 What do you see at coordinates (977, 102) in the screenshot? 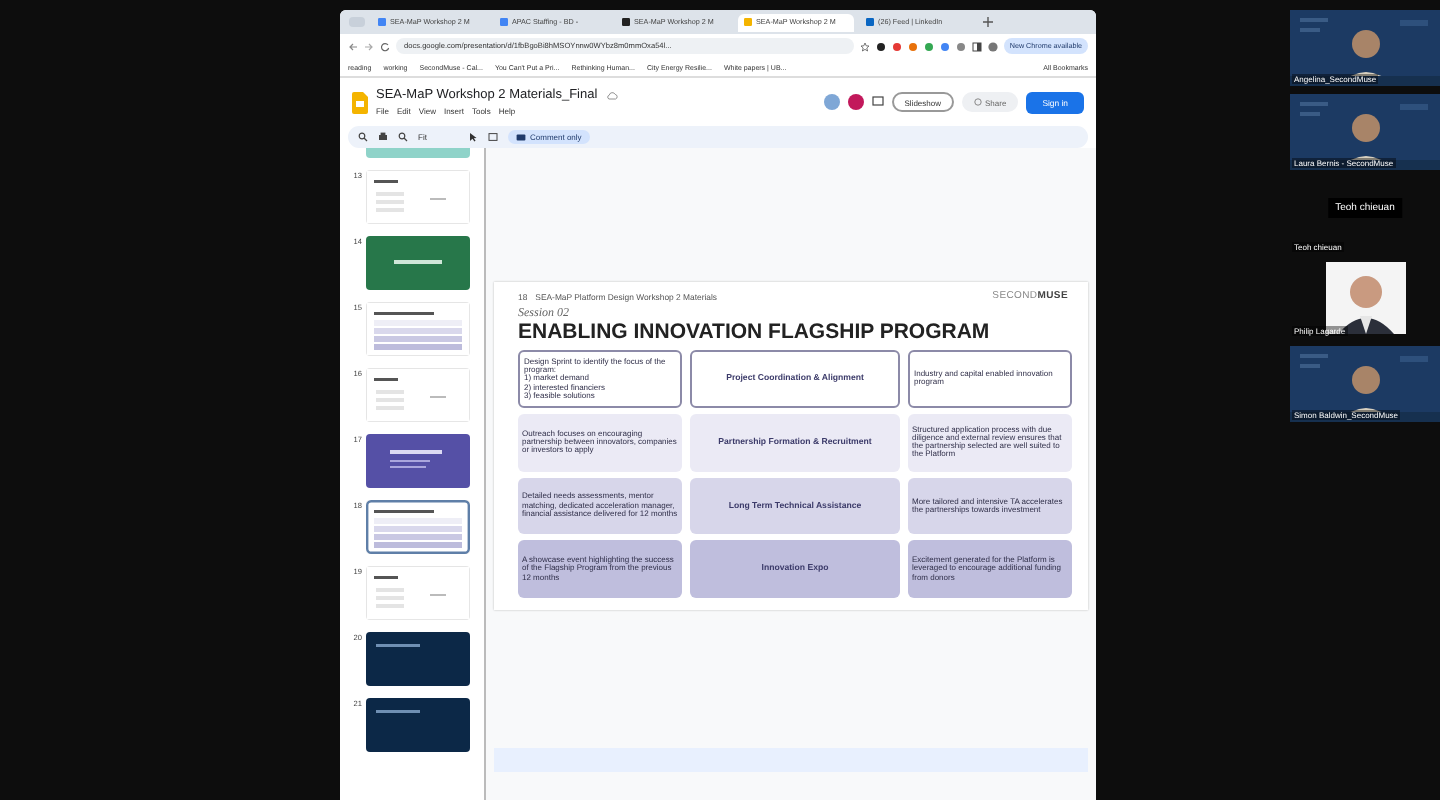
I see `globe-icon` at bounding box center [977, 102].